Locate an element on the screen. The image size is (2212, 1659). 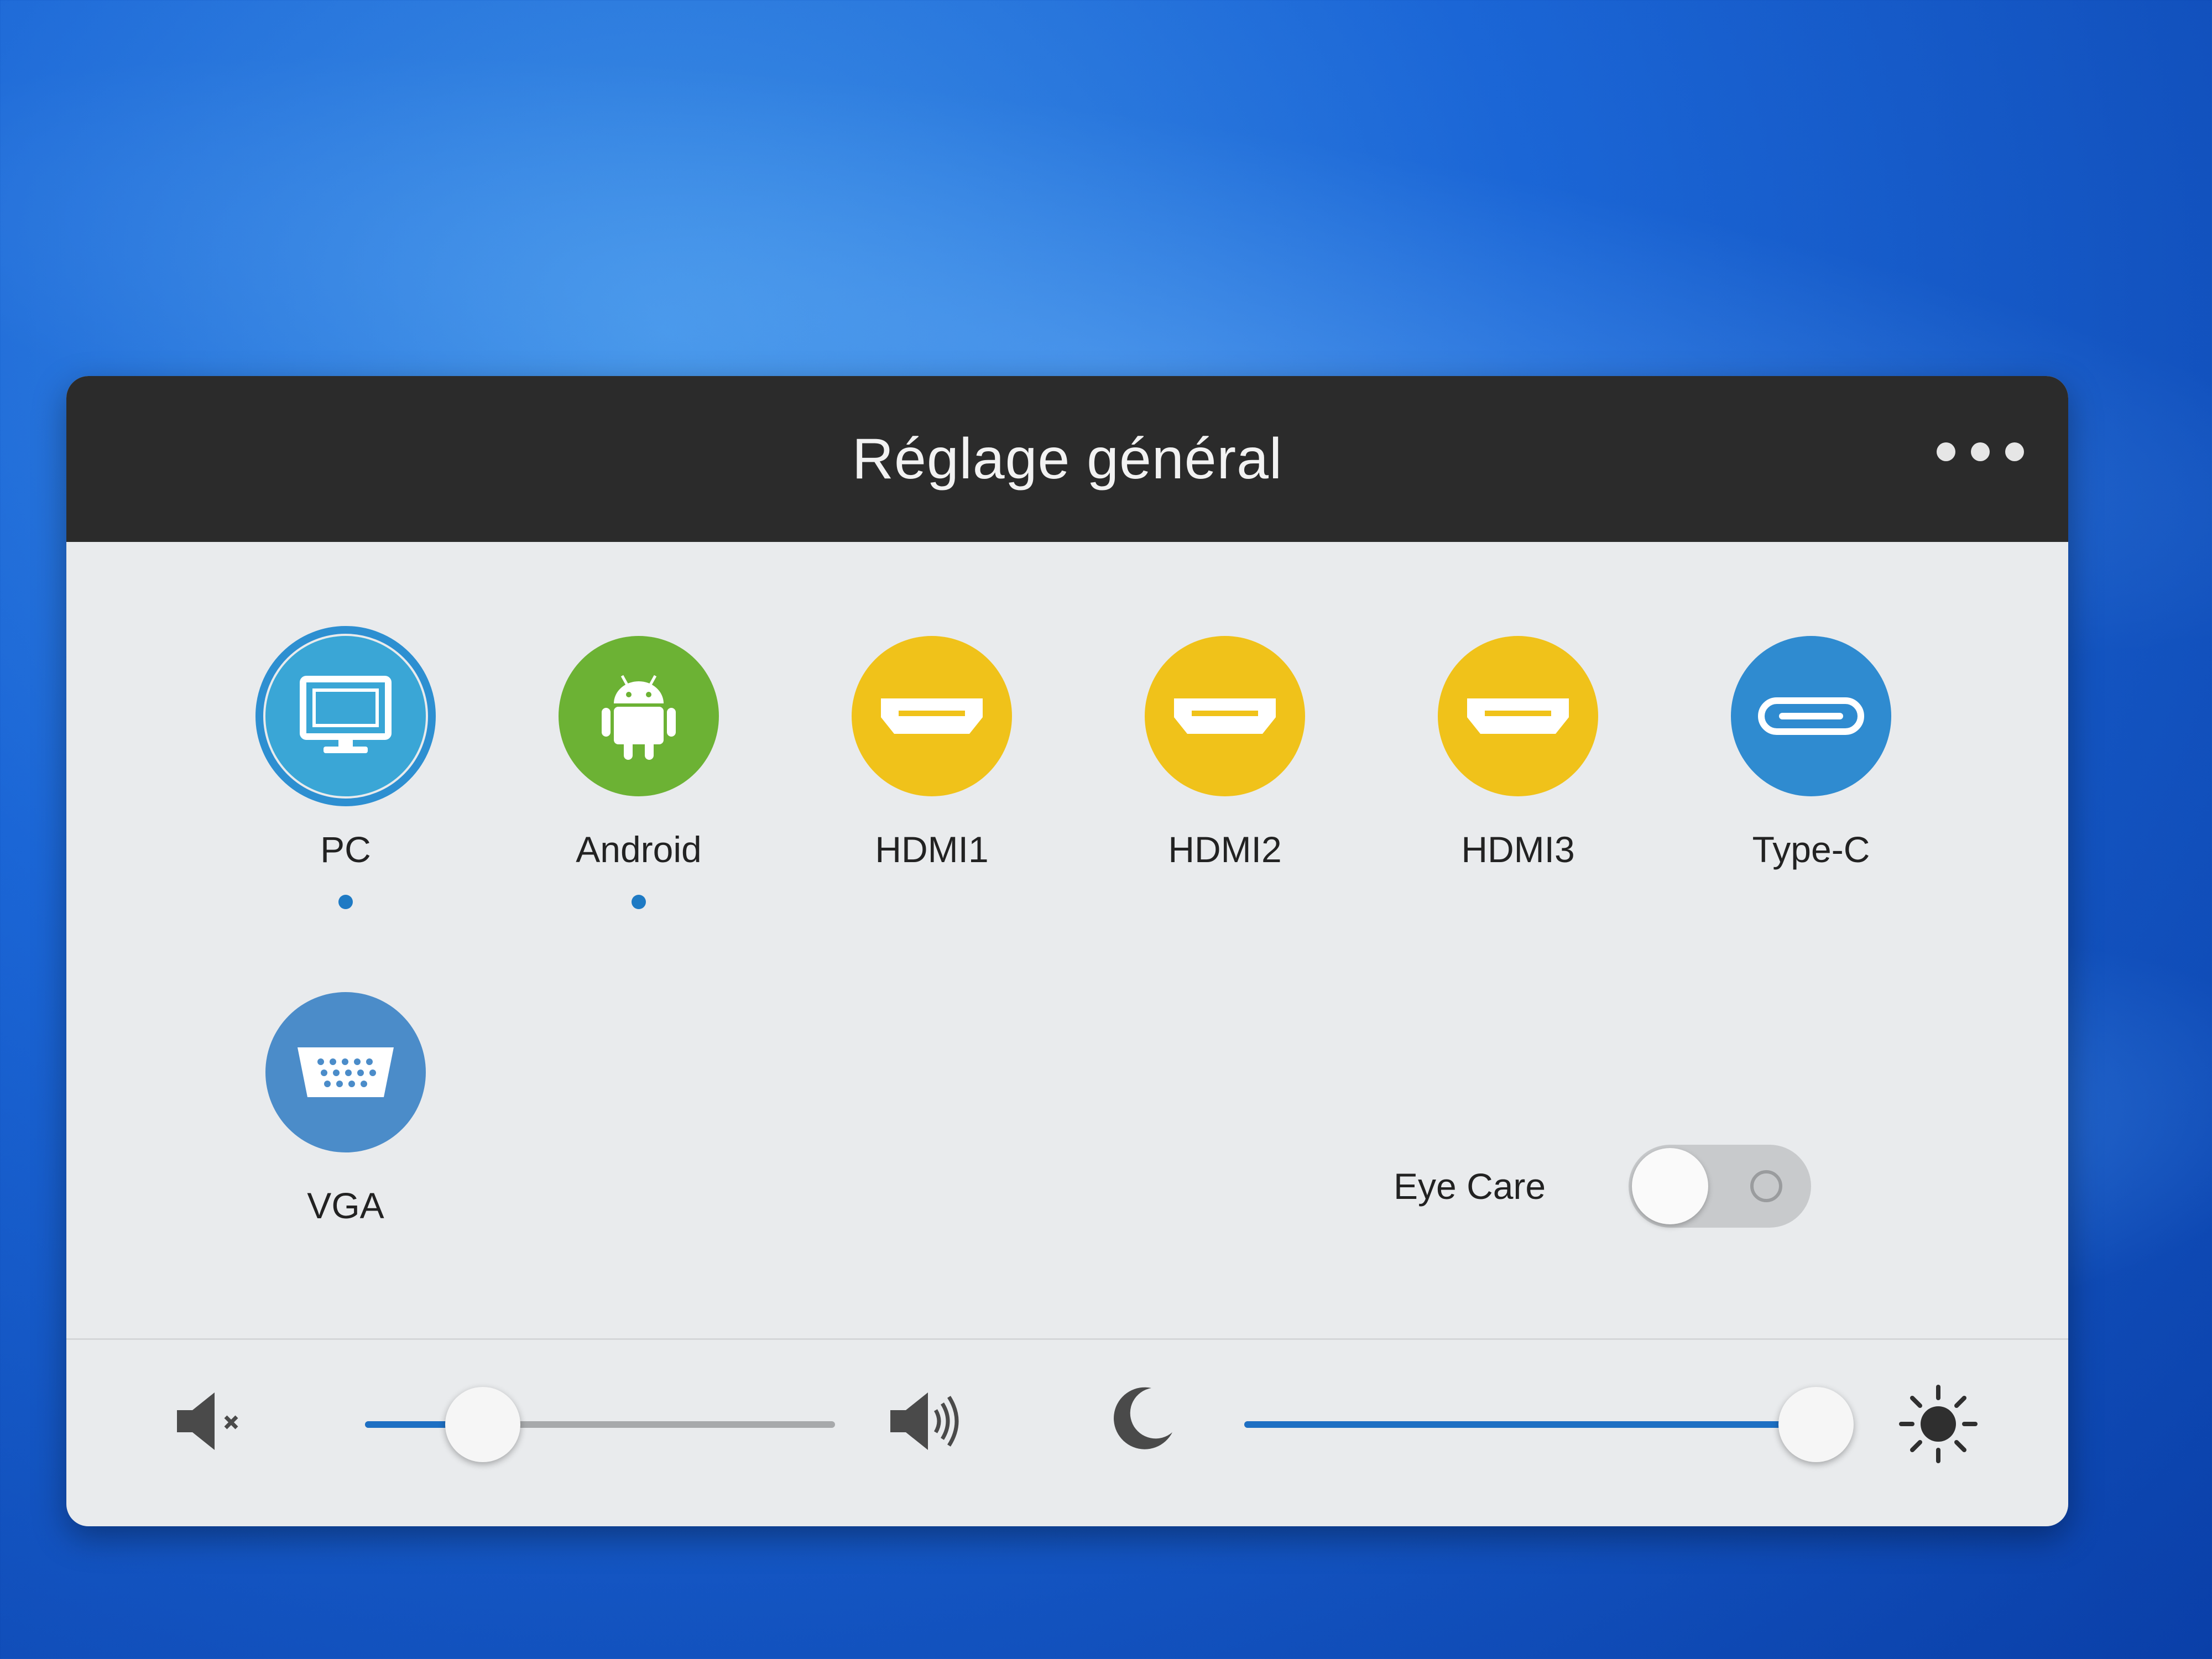
vga-icon is located at coordinates (346, 1072).